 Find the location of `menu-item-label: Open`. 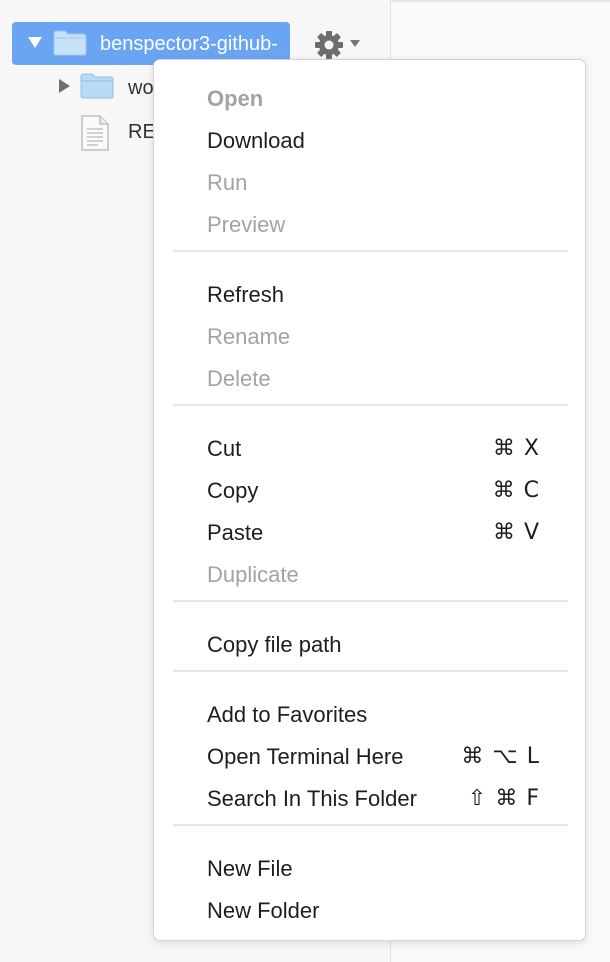

menu-item-label: Open is located at coordinates (235, 98).